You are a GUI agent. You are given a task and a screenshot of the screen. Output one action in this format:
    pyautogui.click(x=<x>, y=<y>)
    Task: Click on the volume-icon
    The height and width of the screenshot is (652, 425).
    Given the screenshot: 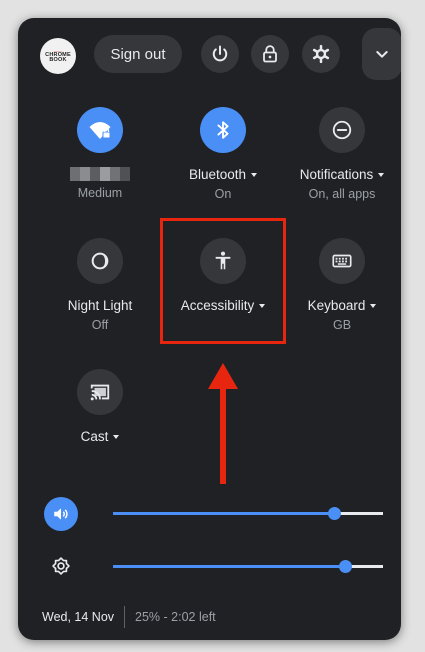 What is the action you would take?
    pyautogui.click(x=61, y=514)
    